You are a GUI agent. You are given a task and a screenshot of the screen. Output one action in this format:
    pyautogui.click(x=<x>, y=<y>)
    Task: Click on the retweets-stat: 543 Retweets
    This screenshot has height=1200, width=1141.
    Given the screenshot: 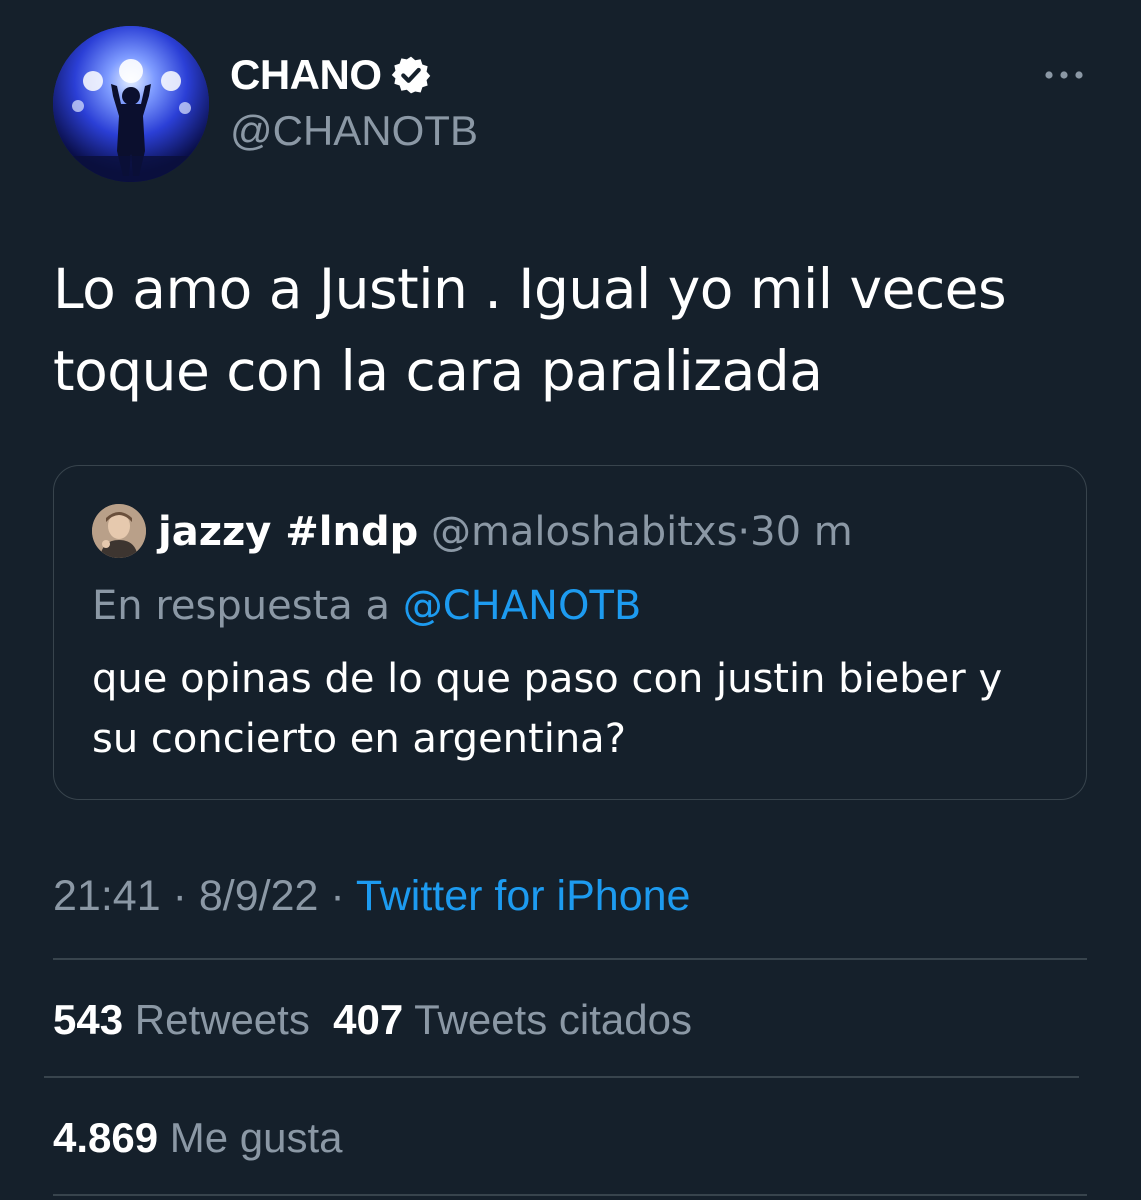 What is the action you would take?
    pyautogui.click(x=181, y=1019)
    